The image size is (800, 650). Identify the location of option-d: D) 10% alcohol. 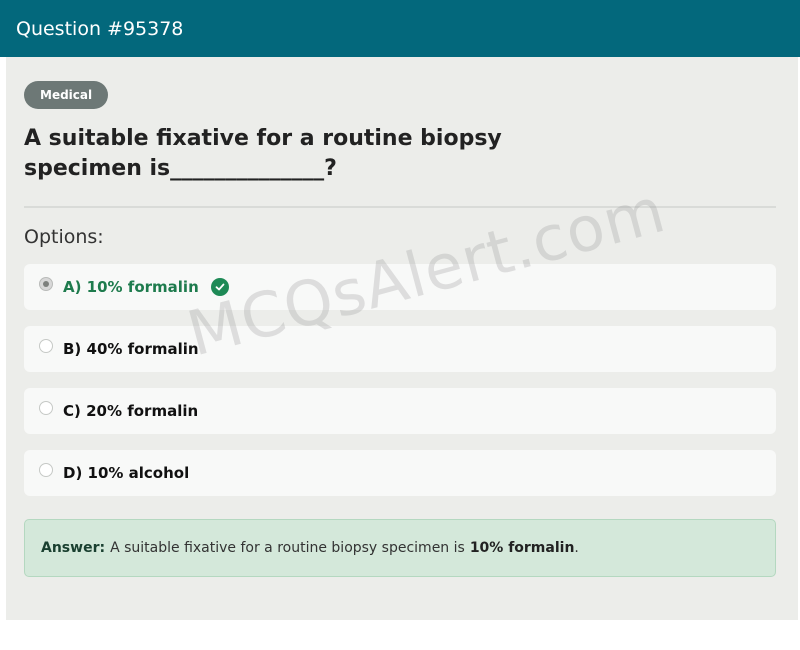
(400, 473).